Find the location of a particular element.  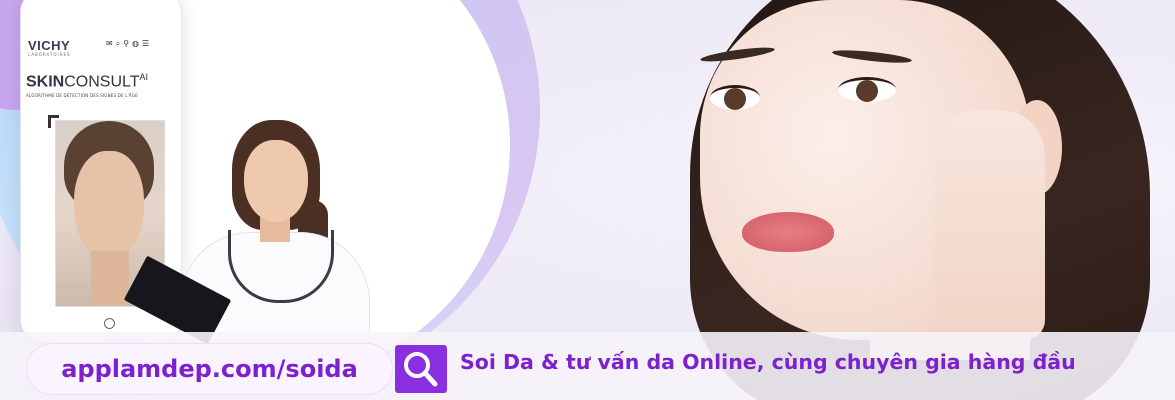

phone-header-icons: ✉ ⌕ ⚲ ◍ ☰ is located at coordinates (127, 44).